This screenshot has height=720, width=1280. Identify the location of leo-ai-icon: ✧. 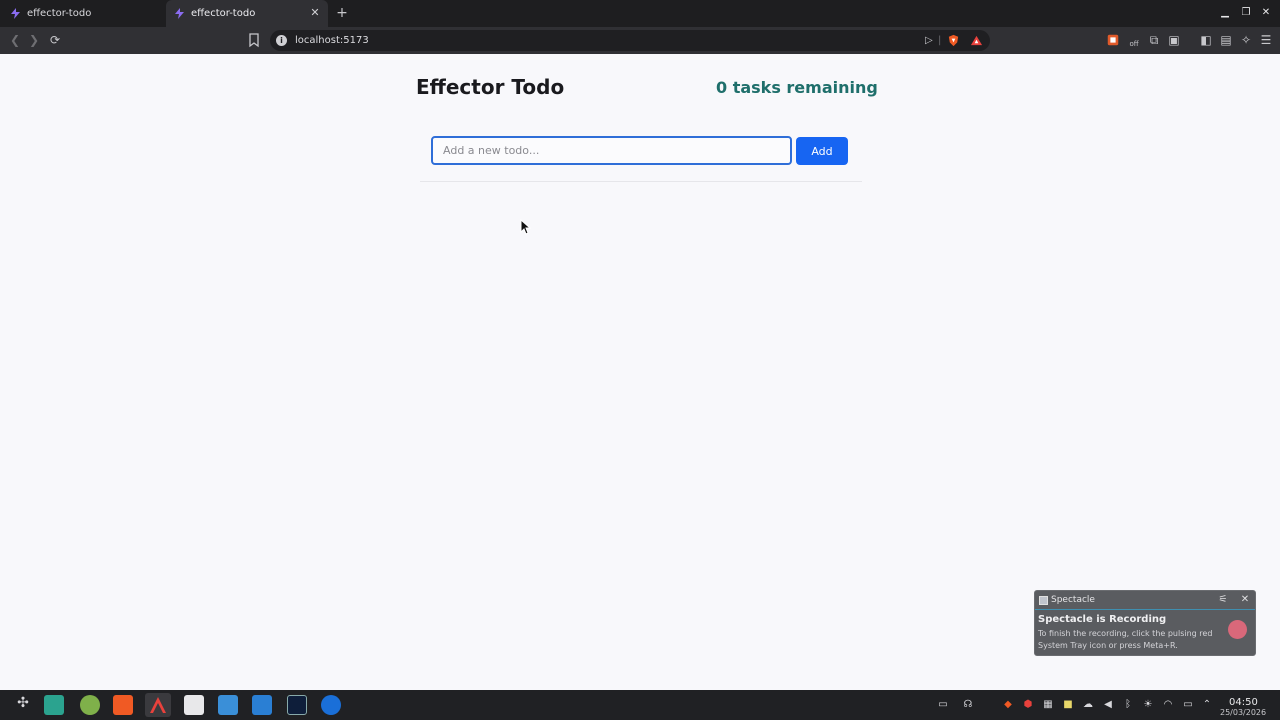
(1246, 40).